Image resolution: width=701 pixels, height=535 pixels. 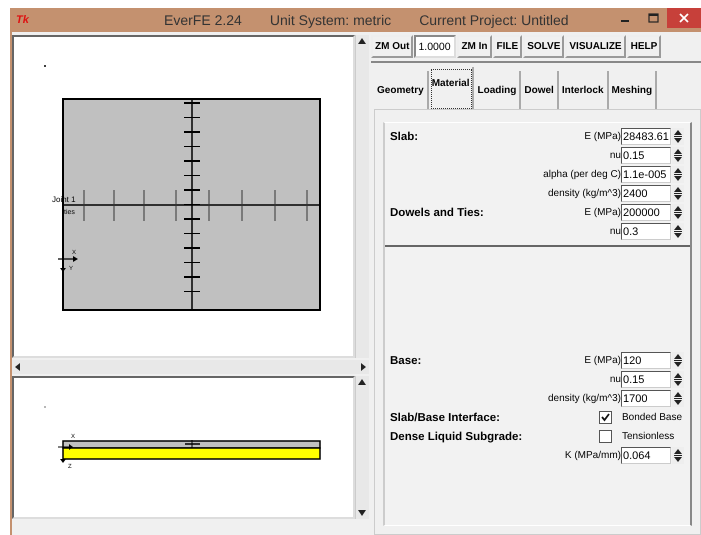 I want to click on input-field: 200000, so click(x=646, y=212).